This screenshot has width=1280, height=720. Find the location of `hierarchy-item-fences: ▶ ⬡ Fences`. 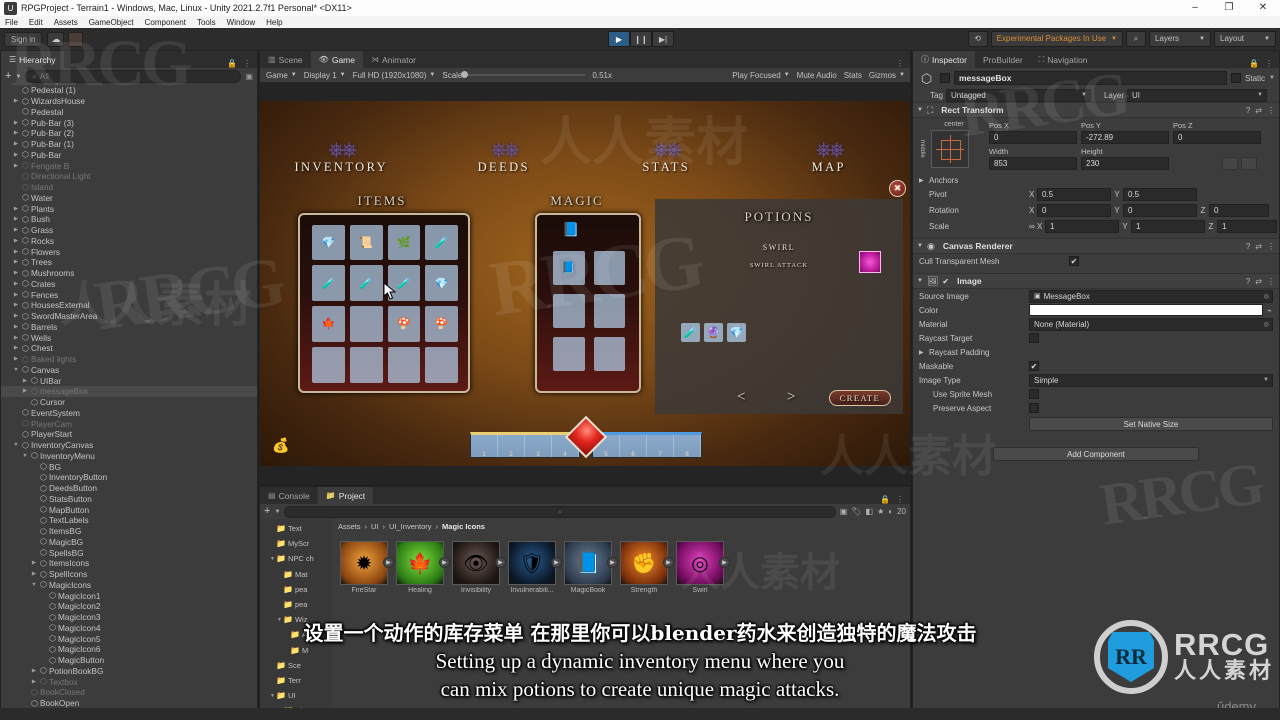

hierarchy-item-fences: ▶ ⬡ Fences is located at coordinates (129, 294).